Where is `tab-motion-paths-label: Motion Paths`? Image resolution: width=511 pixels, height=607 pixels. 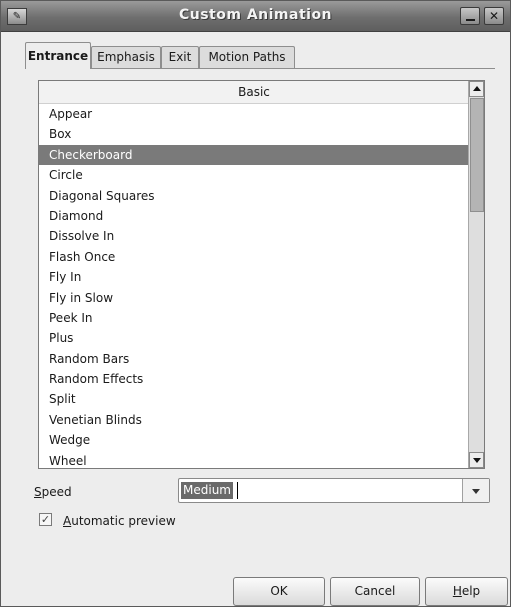
tab-motion-paths-label: Motion Paths is located at coordinates (247, 57).